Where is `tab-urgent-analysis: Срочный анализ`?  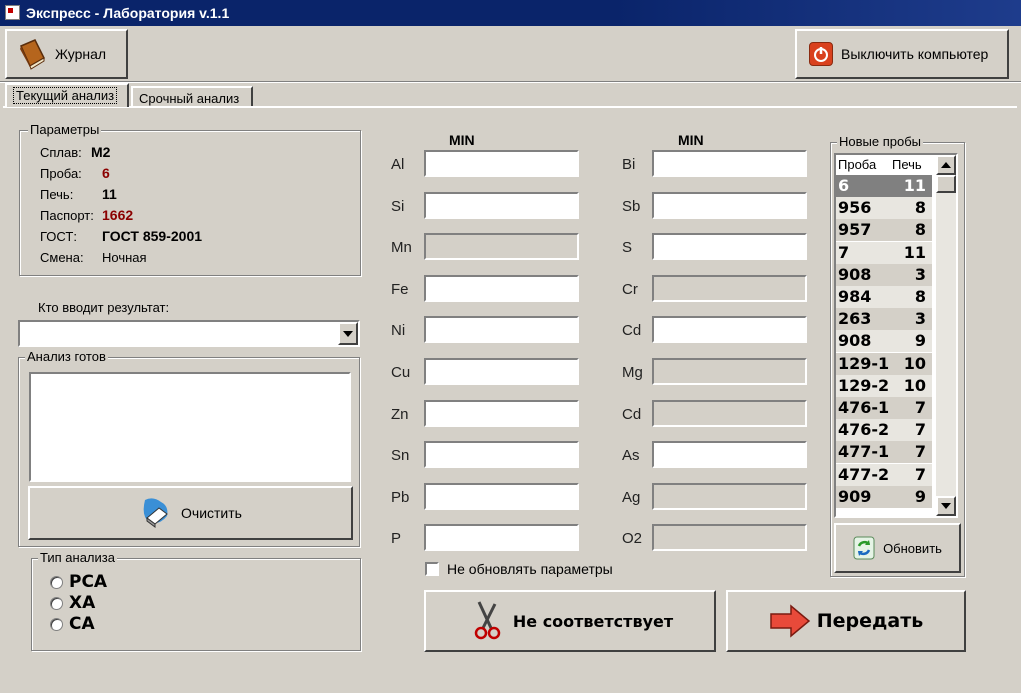
tab-urgent-analysis: Срочный анализ is located at coordinates (192, 96).